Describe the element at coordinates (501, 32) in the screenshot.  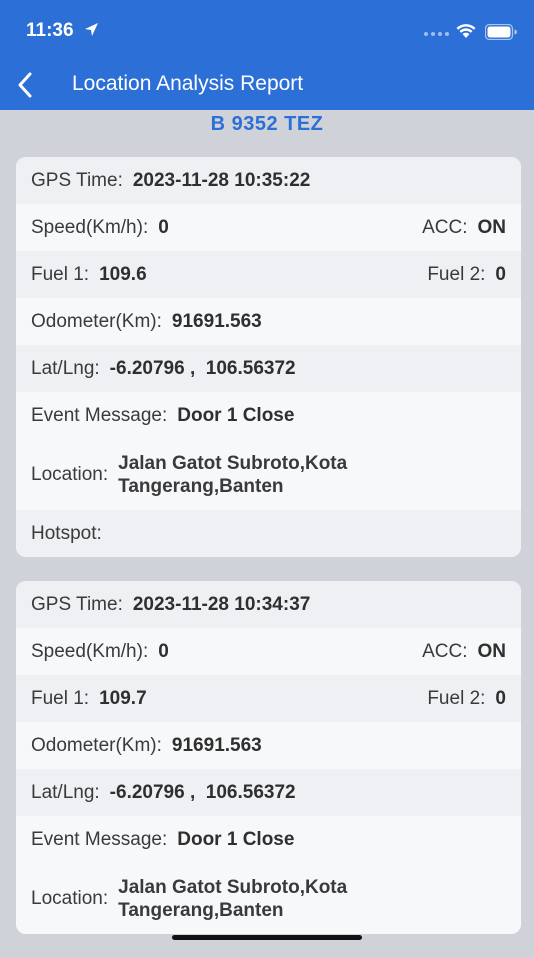
I see `battery-icon` at that location.